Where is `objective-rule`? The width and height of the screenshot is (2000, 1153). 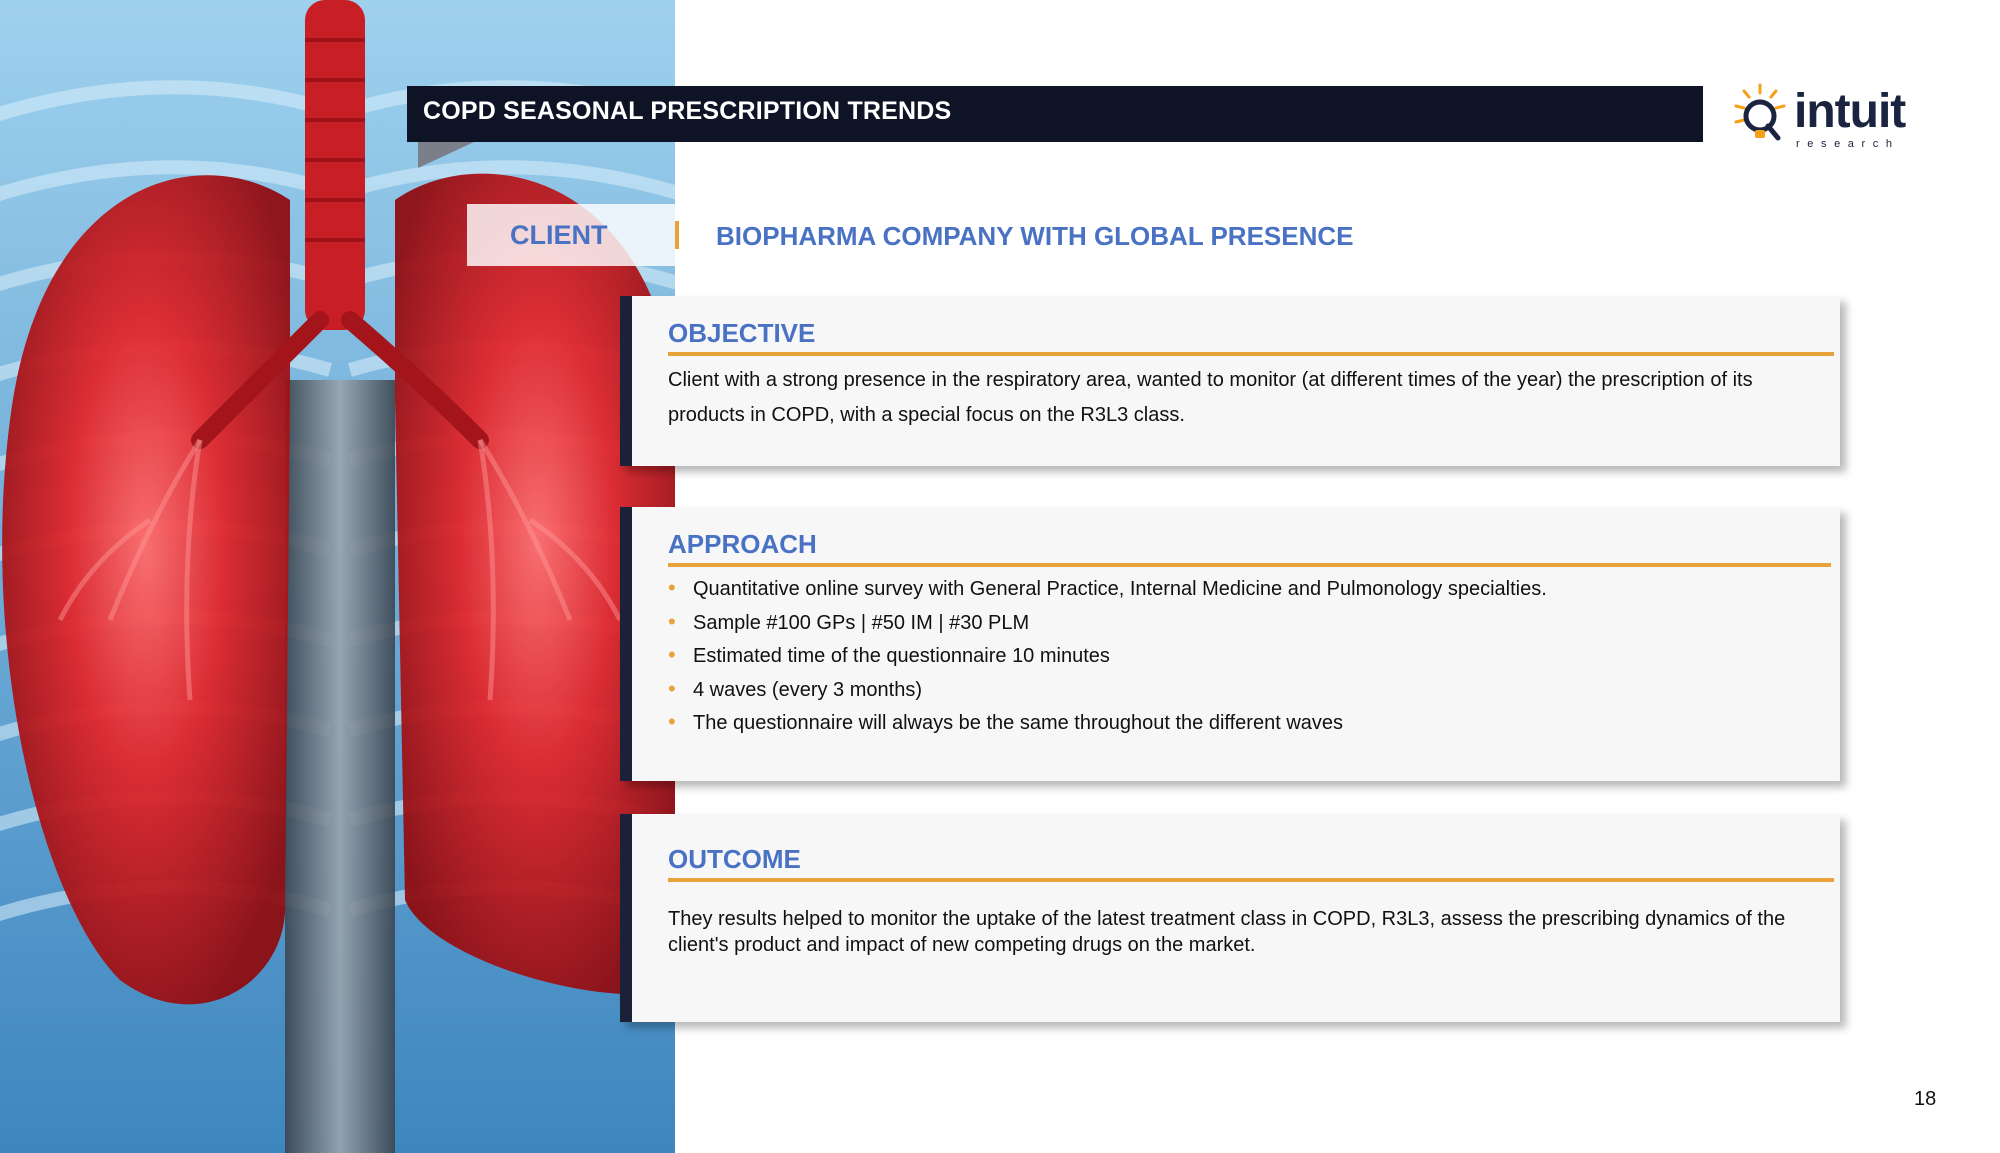
objective-rule is located at coordinates (1251, 354).